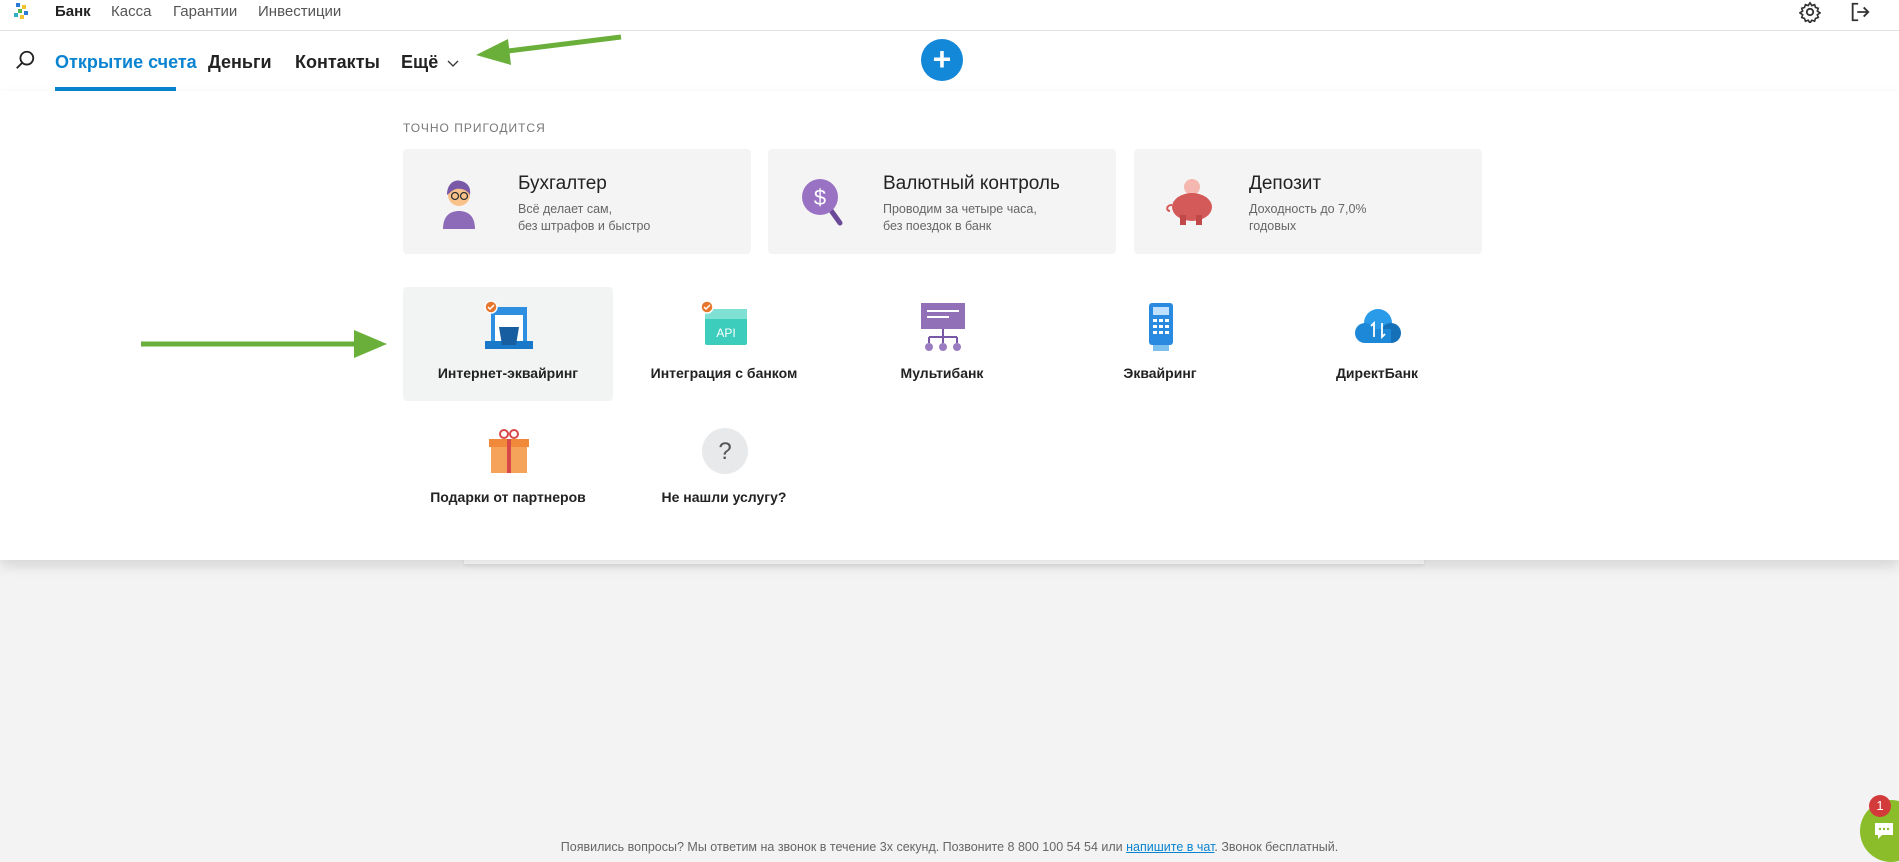 The image size is (1899, 862). I want to click on online-shop-icon, so click(508, 325).